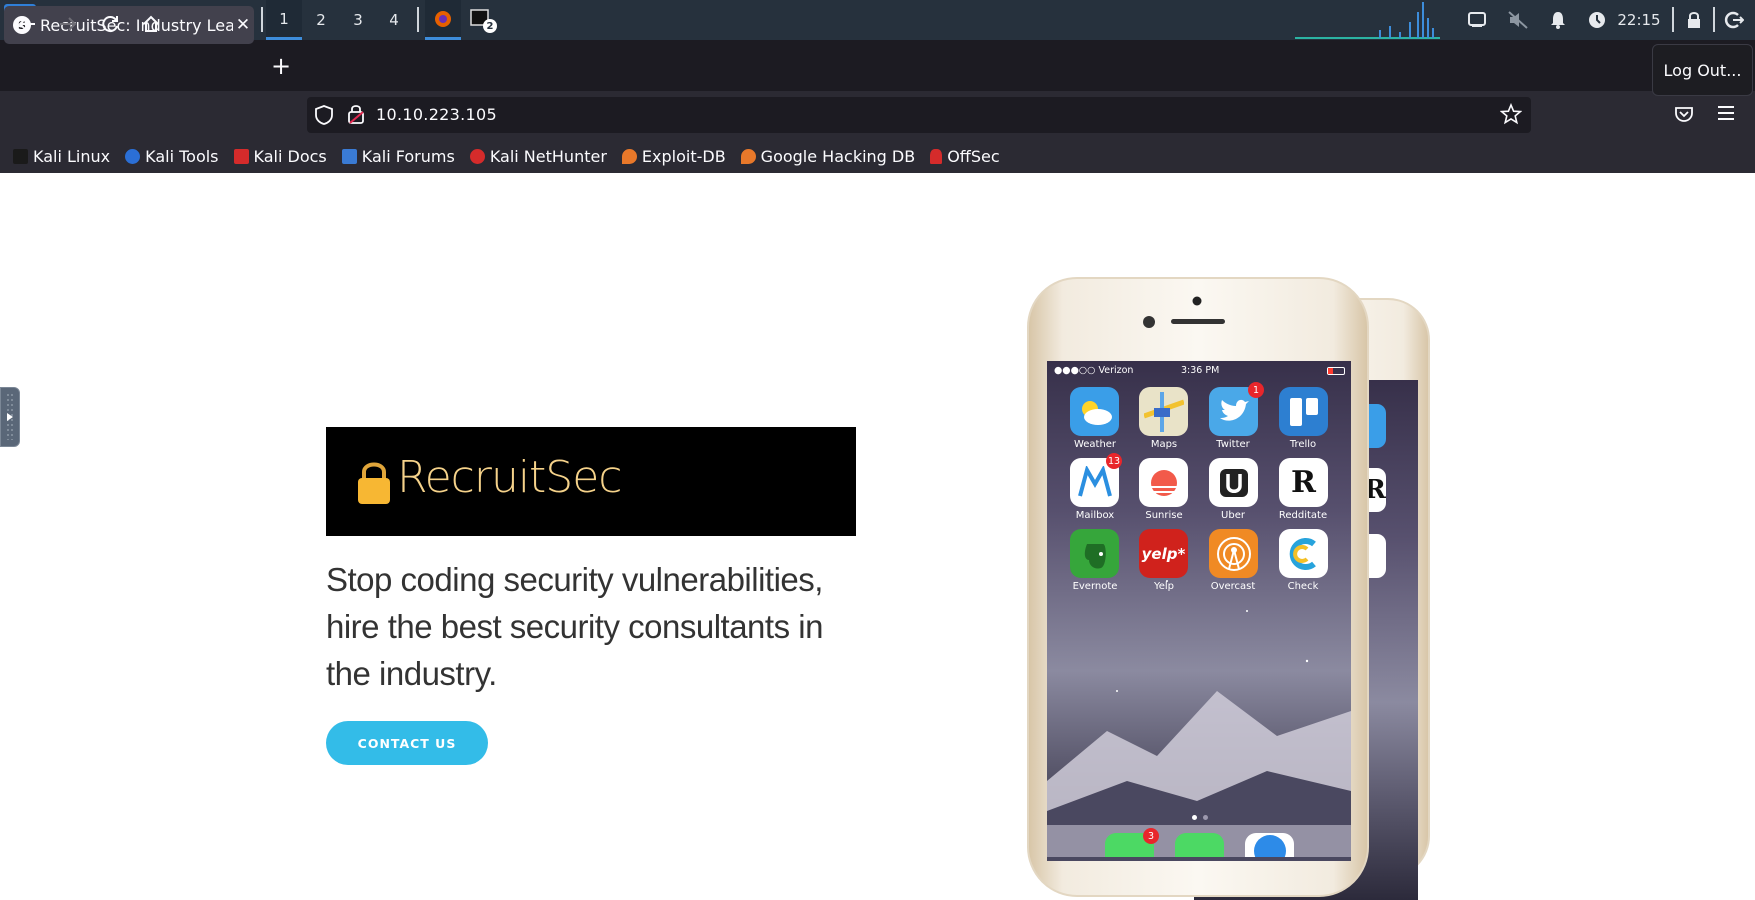  I want to click on system-panel: 1 2 3 4 2 22:15, so click(877, 20).